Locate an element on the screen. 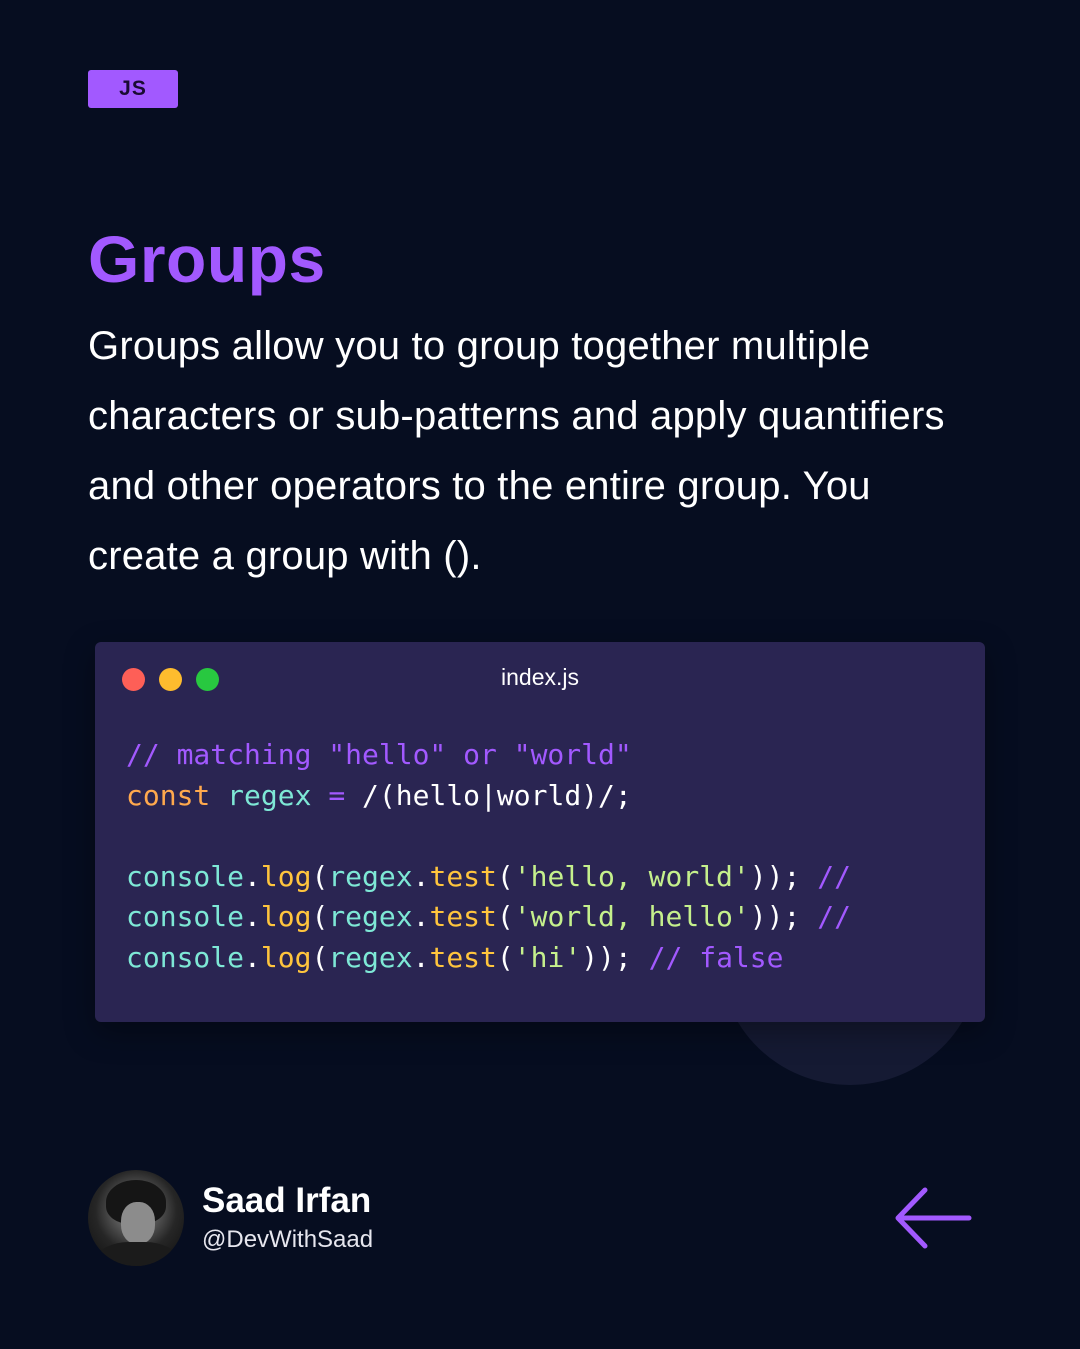  code-token: const is located at coordinates (168, 795).